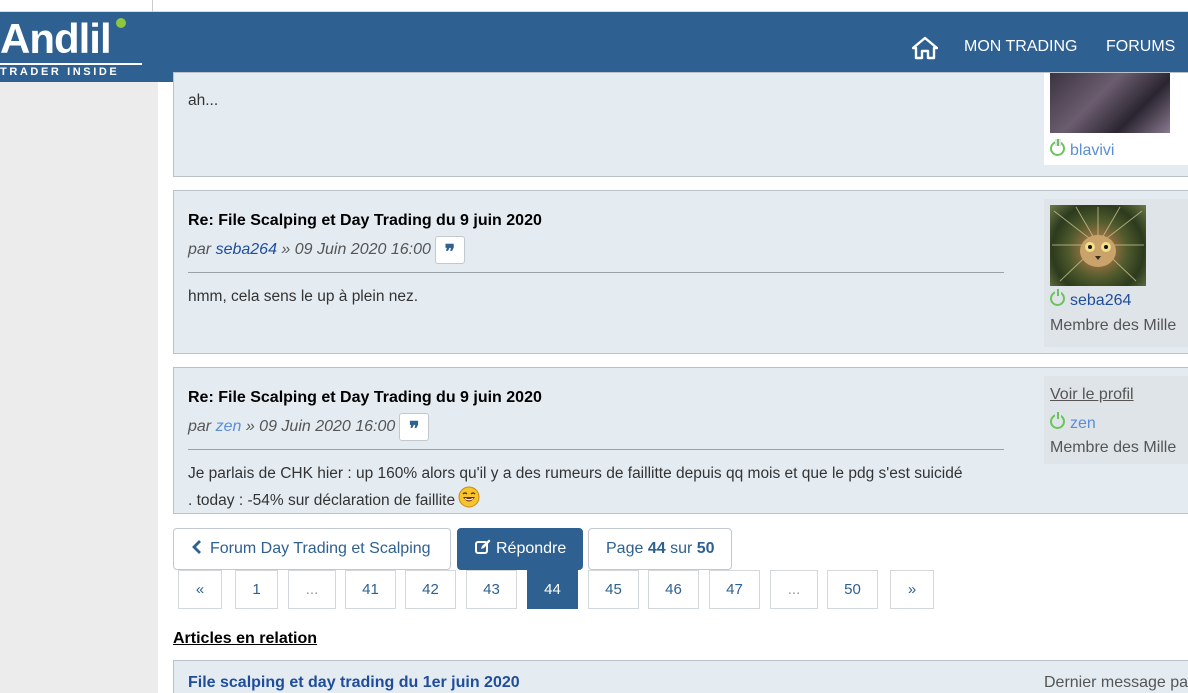 The height and width of the screenshot is (693, 1188). Describe the element at coordinates (245, 639) in the screenshot. I see `related-articles-heading: Articles en relation` at that location.